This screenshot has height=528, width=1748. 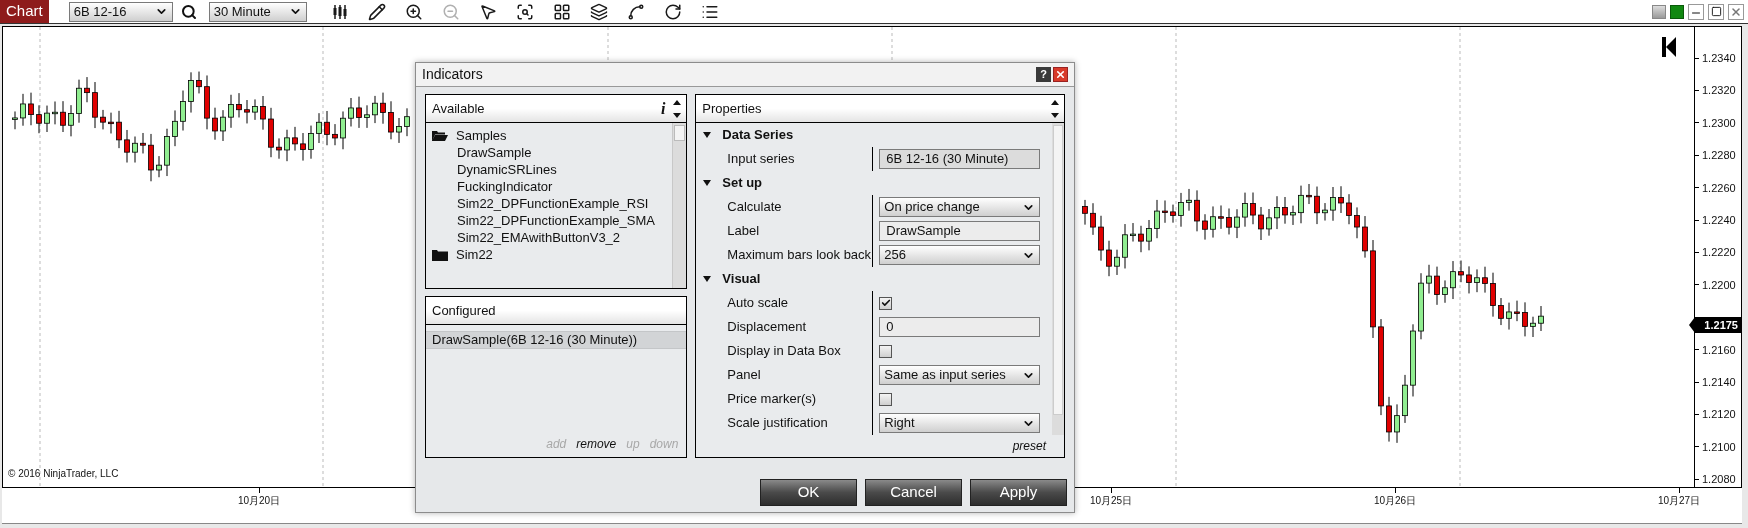 I want to click on property-label: Auto scale, so click(x=758, y=303).